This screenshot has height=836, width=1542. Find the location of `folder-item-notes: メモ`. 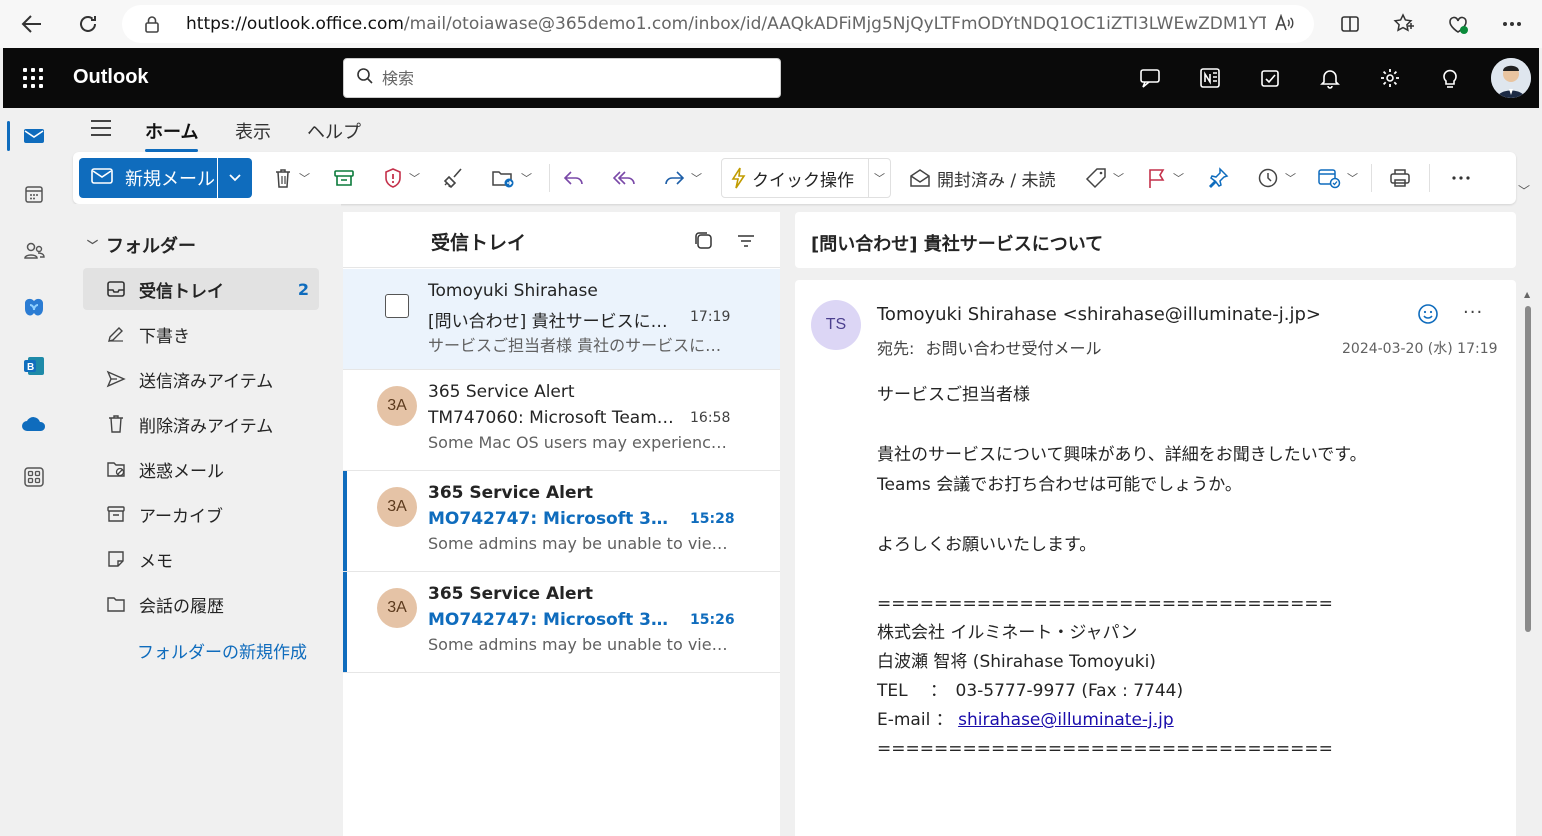

folder-item-notes: メモ is located at coordinates (201, 559).